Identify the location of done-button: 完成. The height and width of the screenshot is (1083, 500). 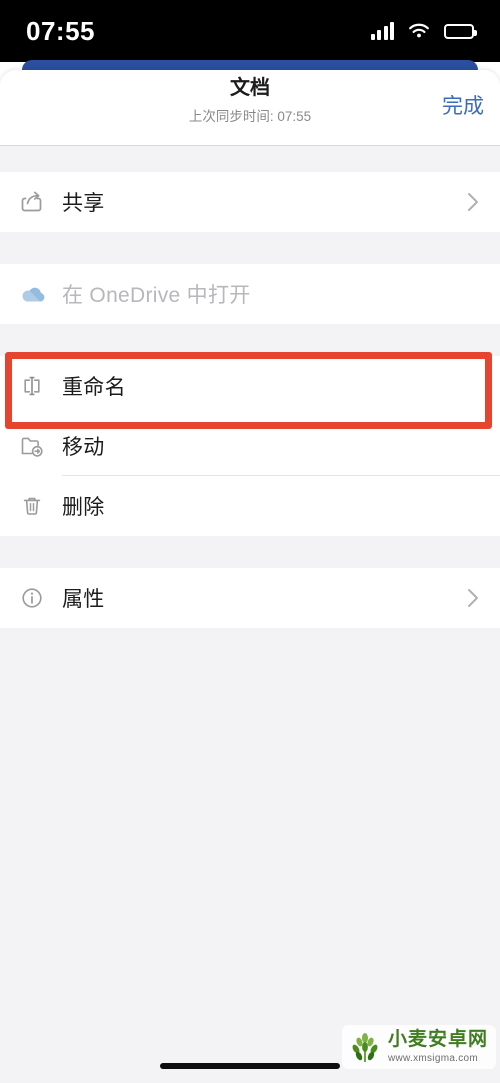
(463, 105).